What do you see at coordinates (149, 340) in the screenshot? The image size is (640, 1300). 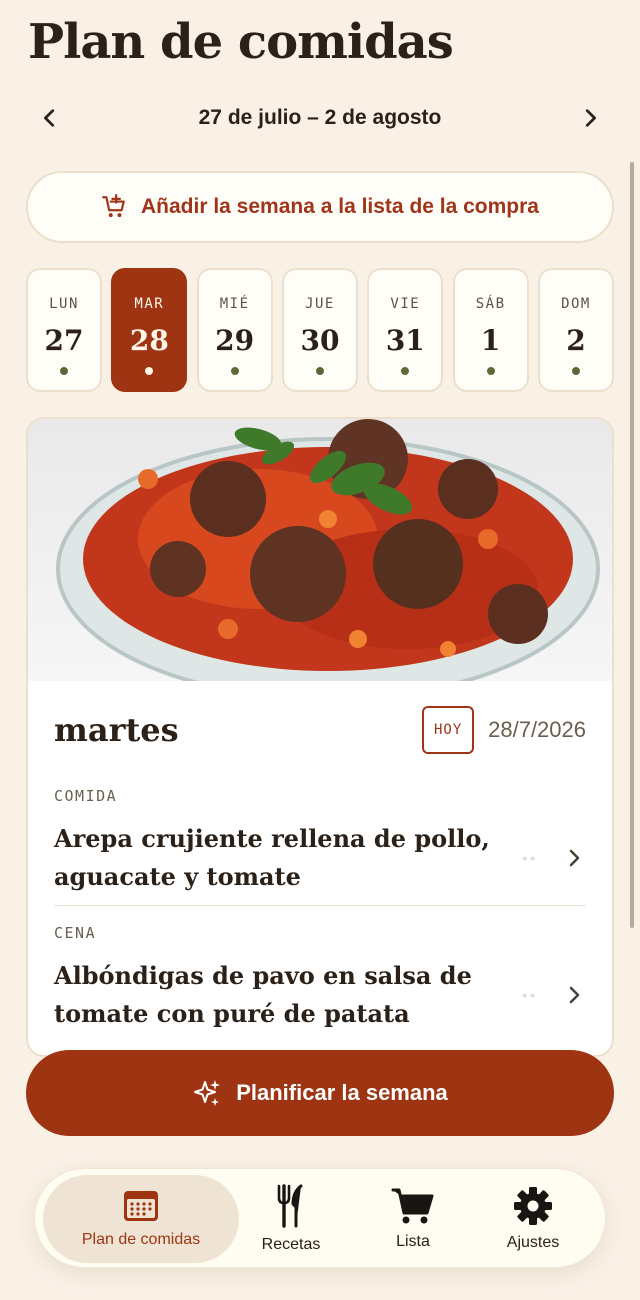 I see `day-number: 28` at bounding box center [149, 340].